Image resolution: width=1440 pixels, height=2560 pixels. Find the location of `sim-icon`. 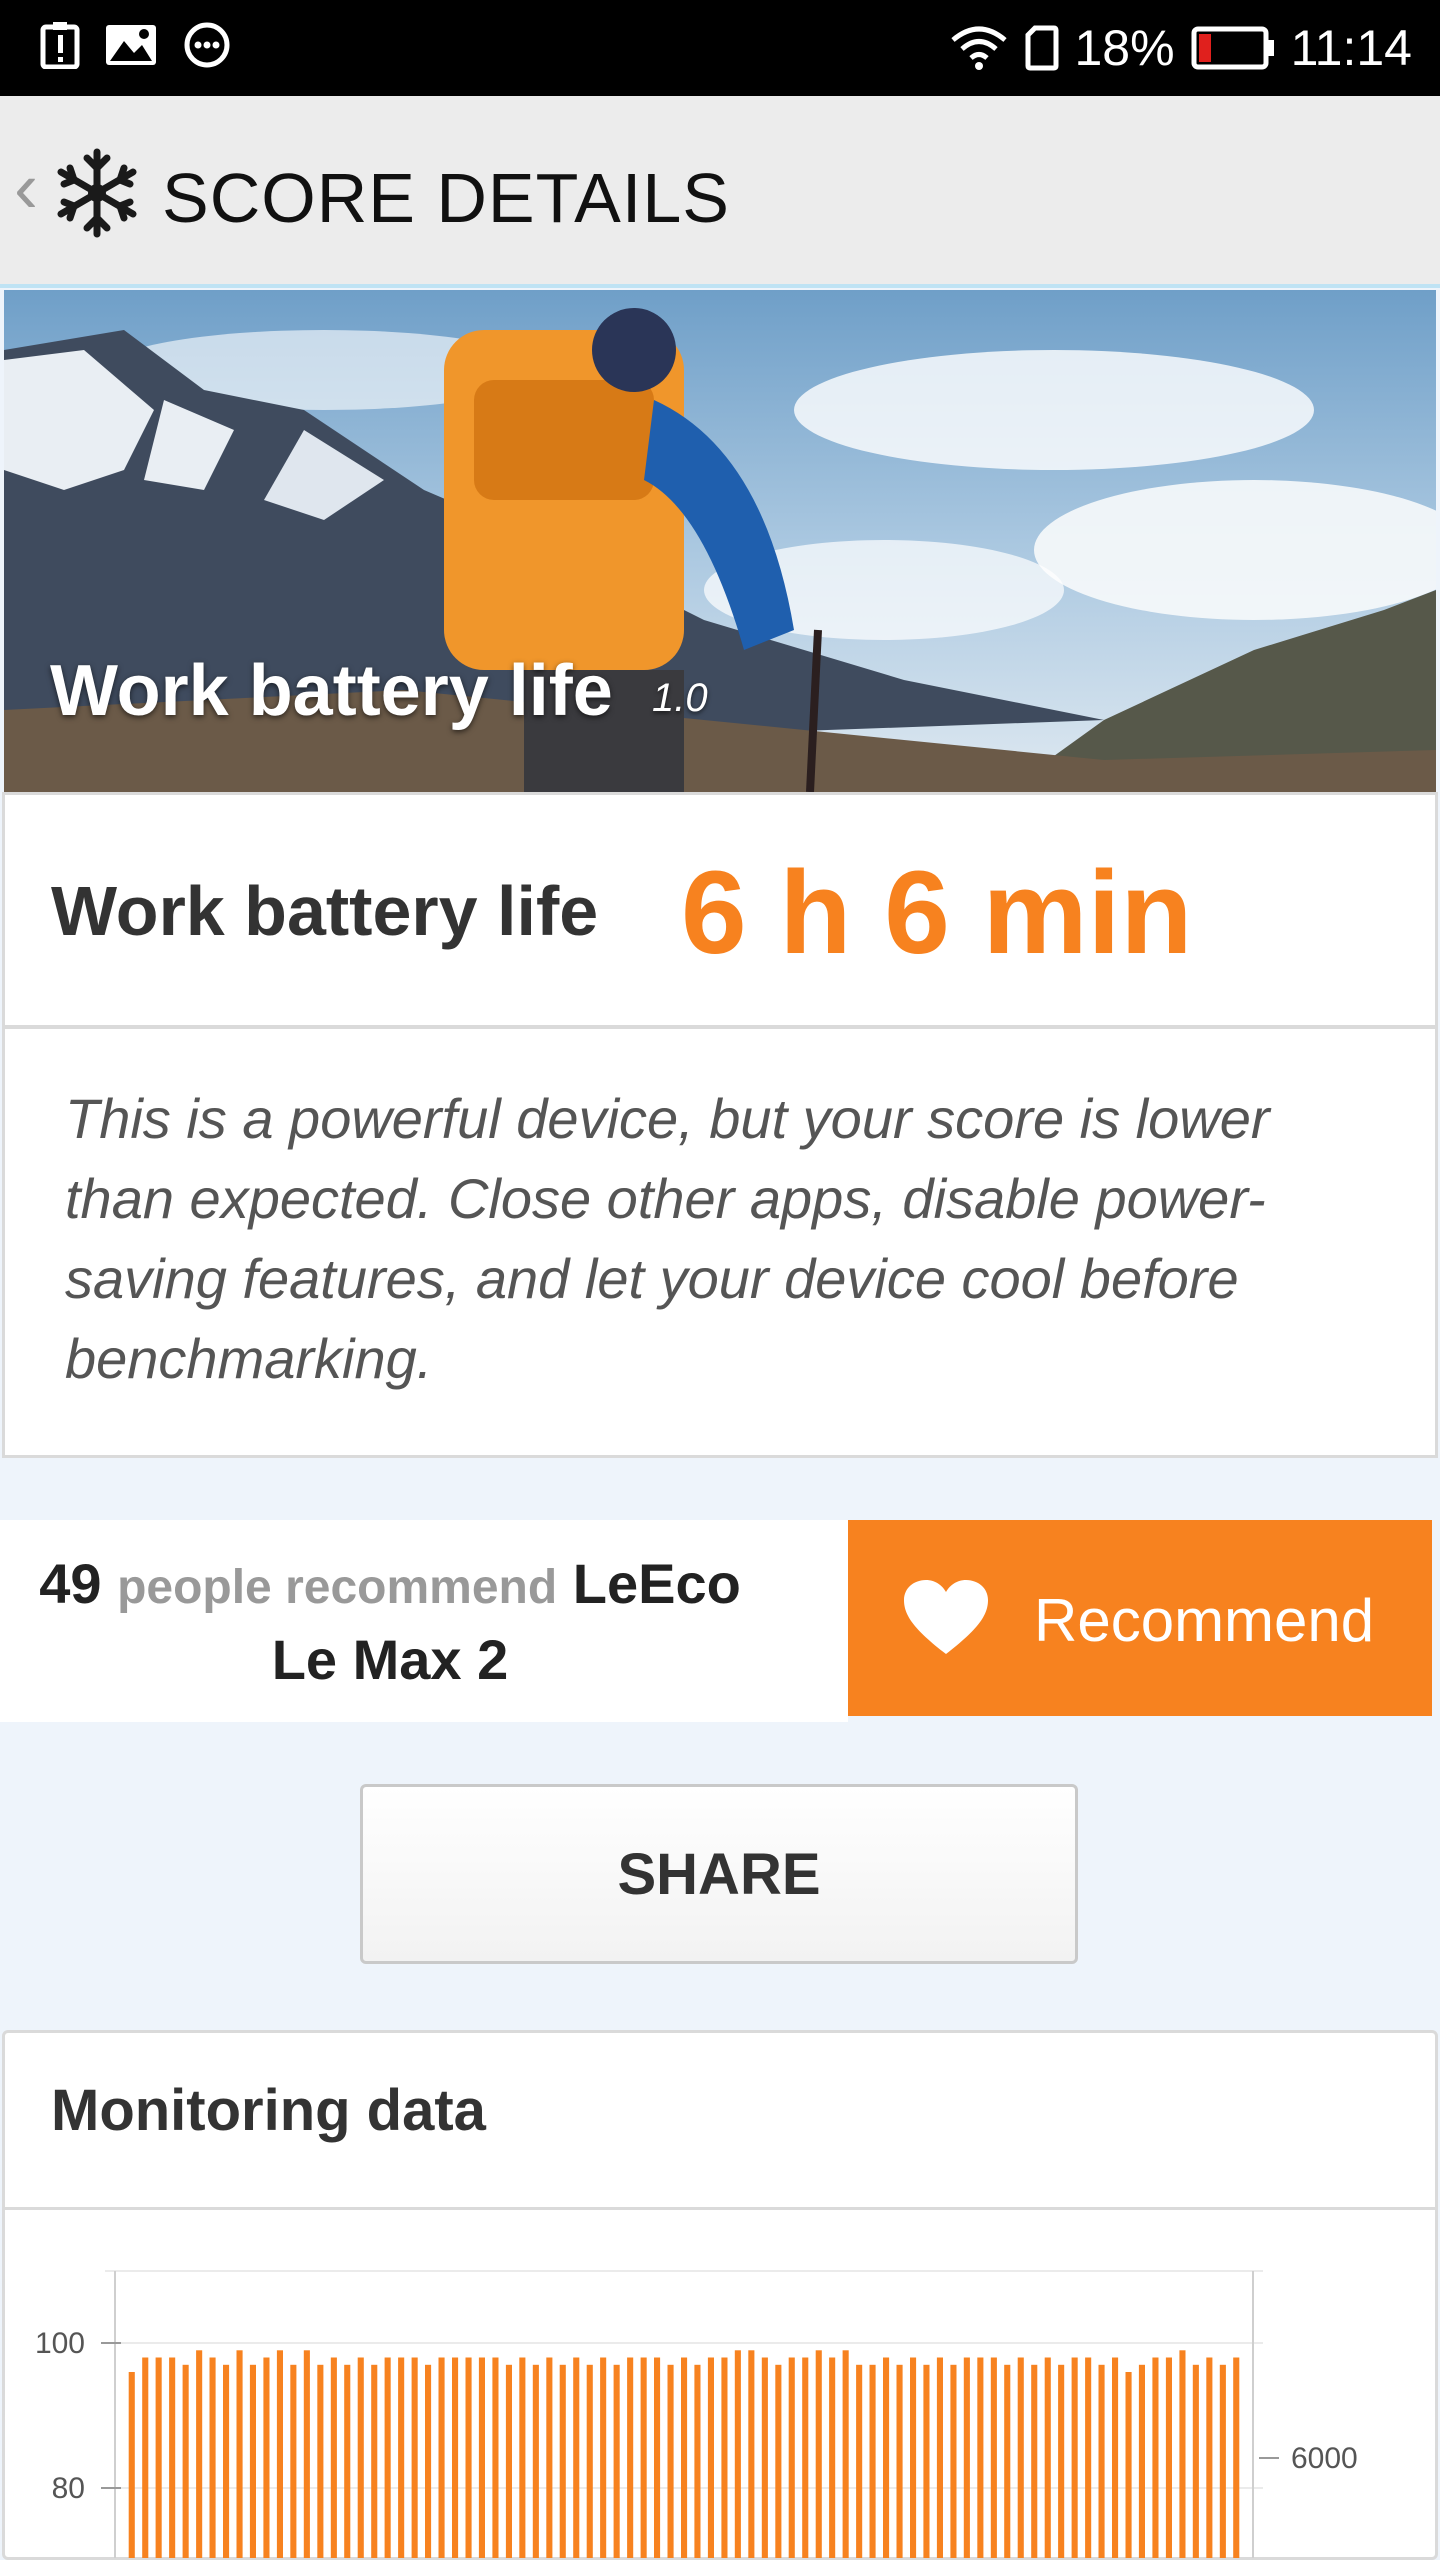

sim-icon is located at coordinates (1041, 48).